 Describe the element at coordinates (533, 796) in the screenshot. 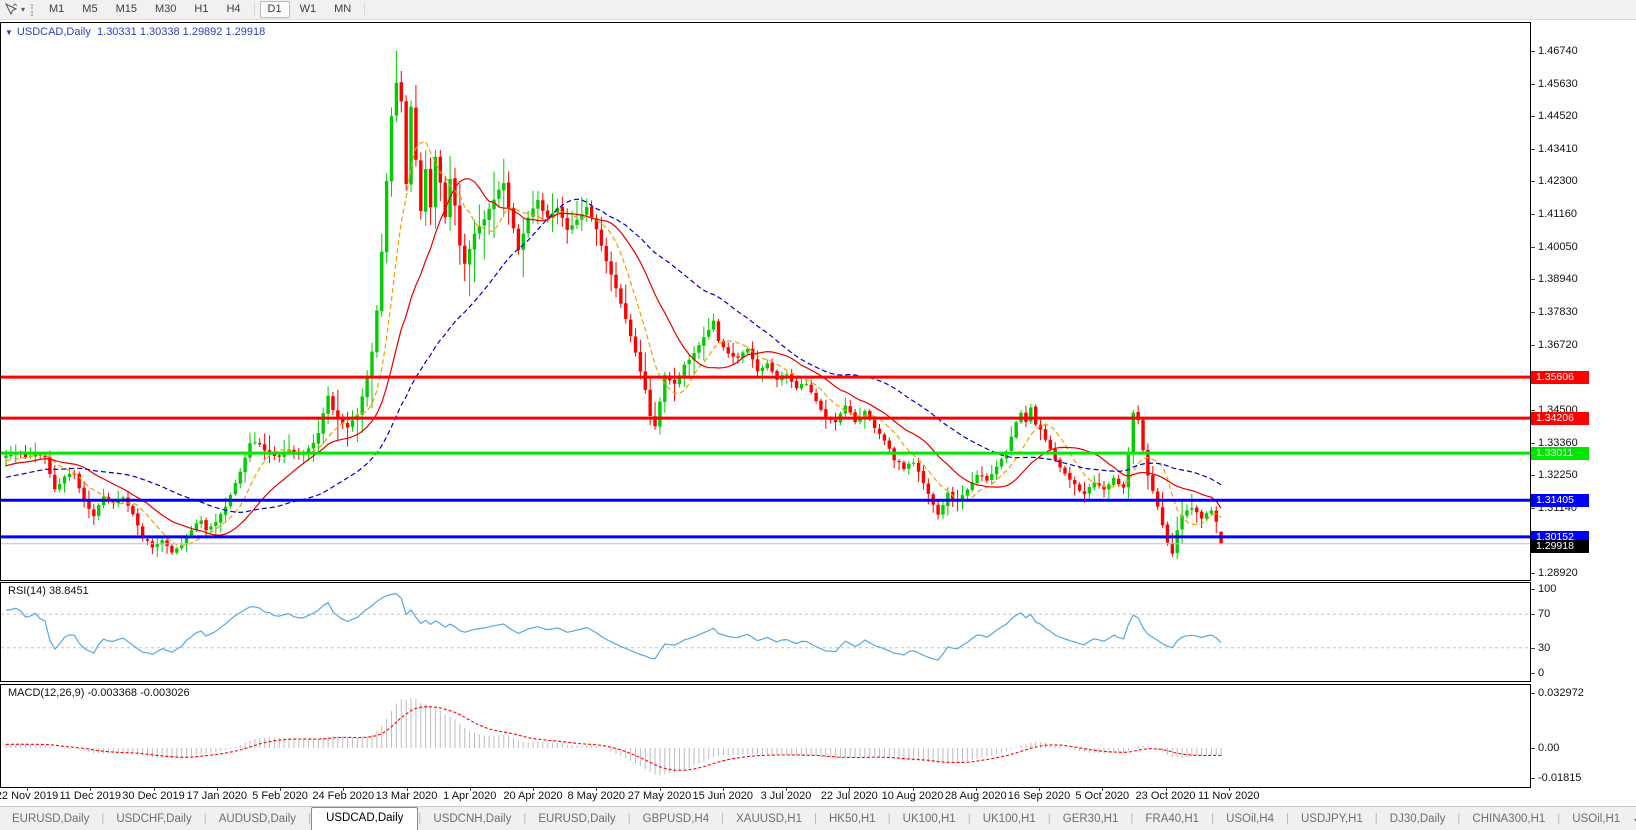

I see `date-tick-label: 20 Apr 2020` at that location.